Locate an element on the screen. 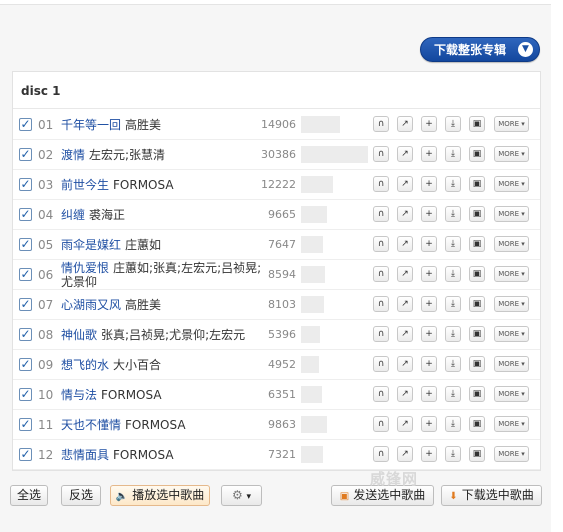  track-row: ✓ 06 情仇爱恨 庄蕙如;张真;左宏元;吕祯晃;尤景仰 8594 ∩ ↗ + ⤓ ▣ MORE ▾ is located at coordinates (276, 275).